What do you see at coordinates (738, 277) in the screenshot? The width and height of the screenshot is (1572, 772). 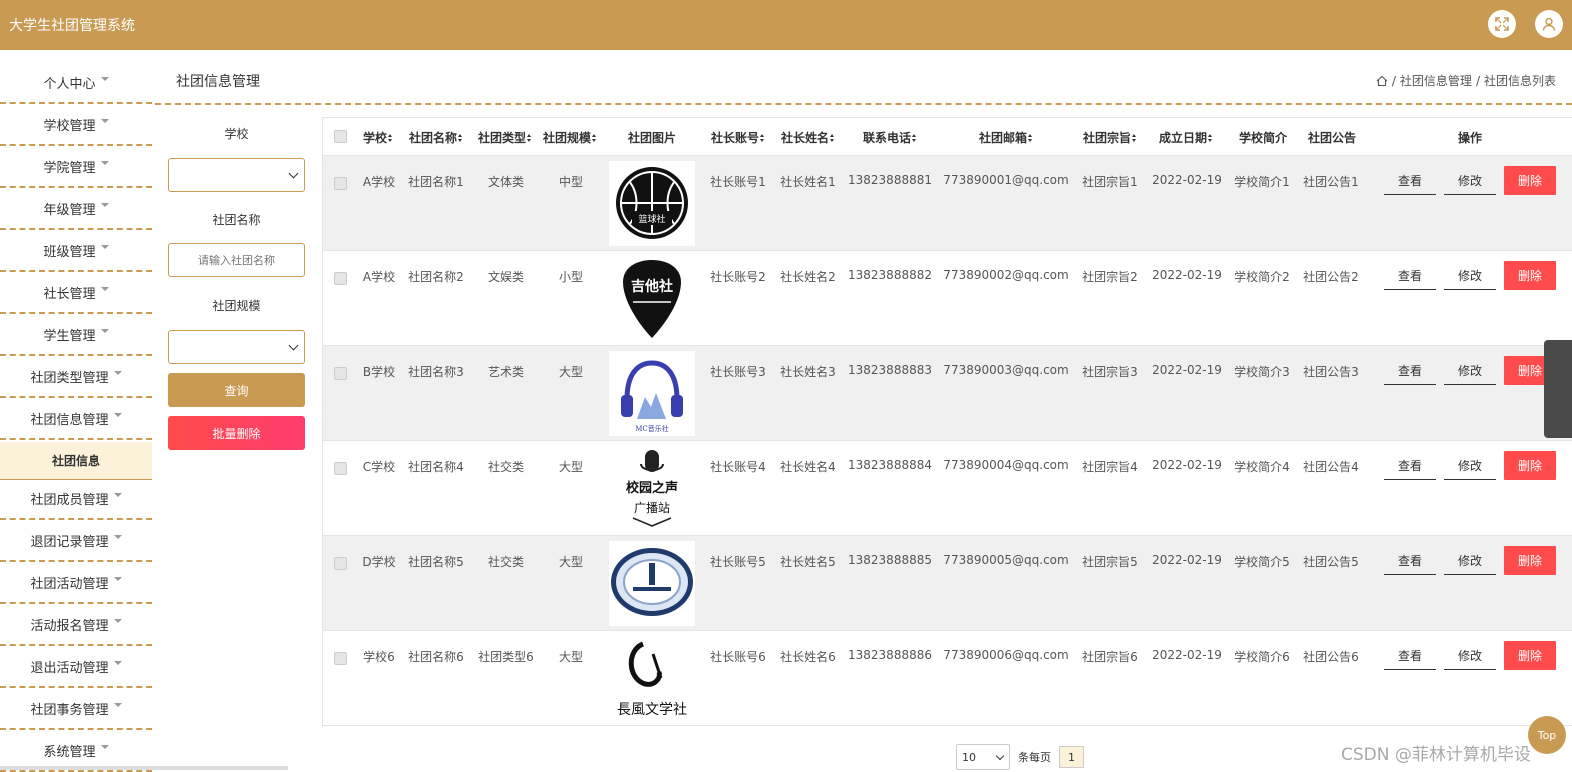 I see `cell-leader-account: 社长账号2` at bounding box center [738, 277].